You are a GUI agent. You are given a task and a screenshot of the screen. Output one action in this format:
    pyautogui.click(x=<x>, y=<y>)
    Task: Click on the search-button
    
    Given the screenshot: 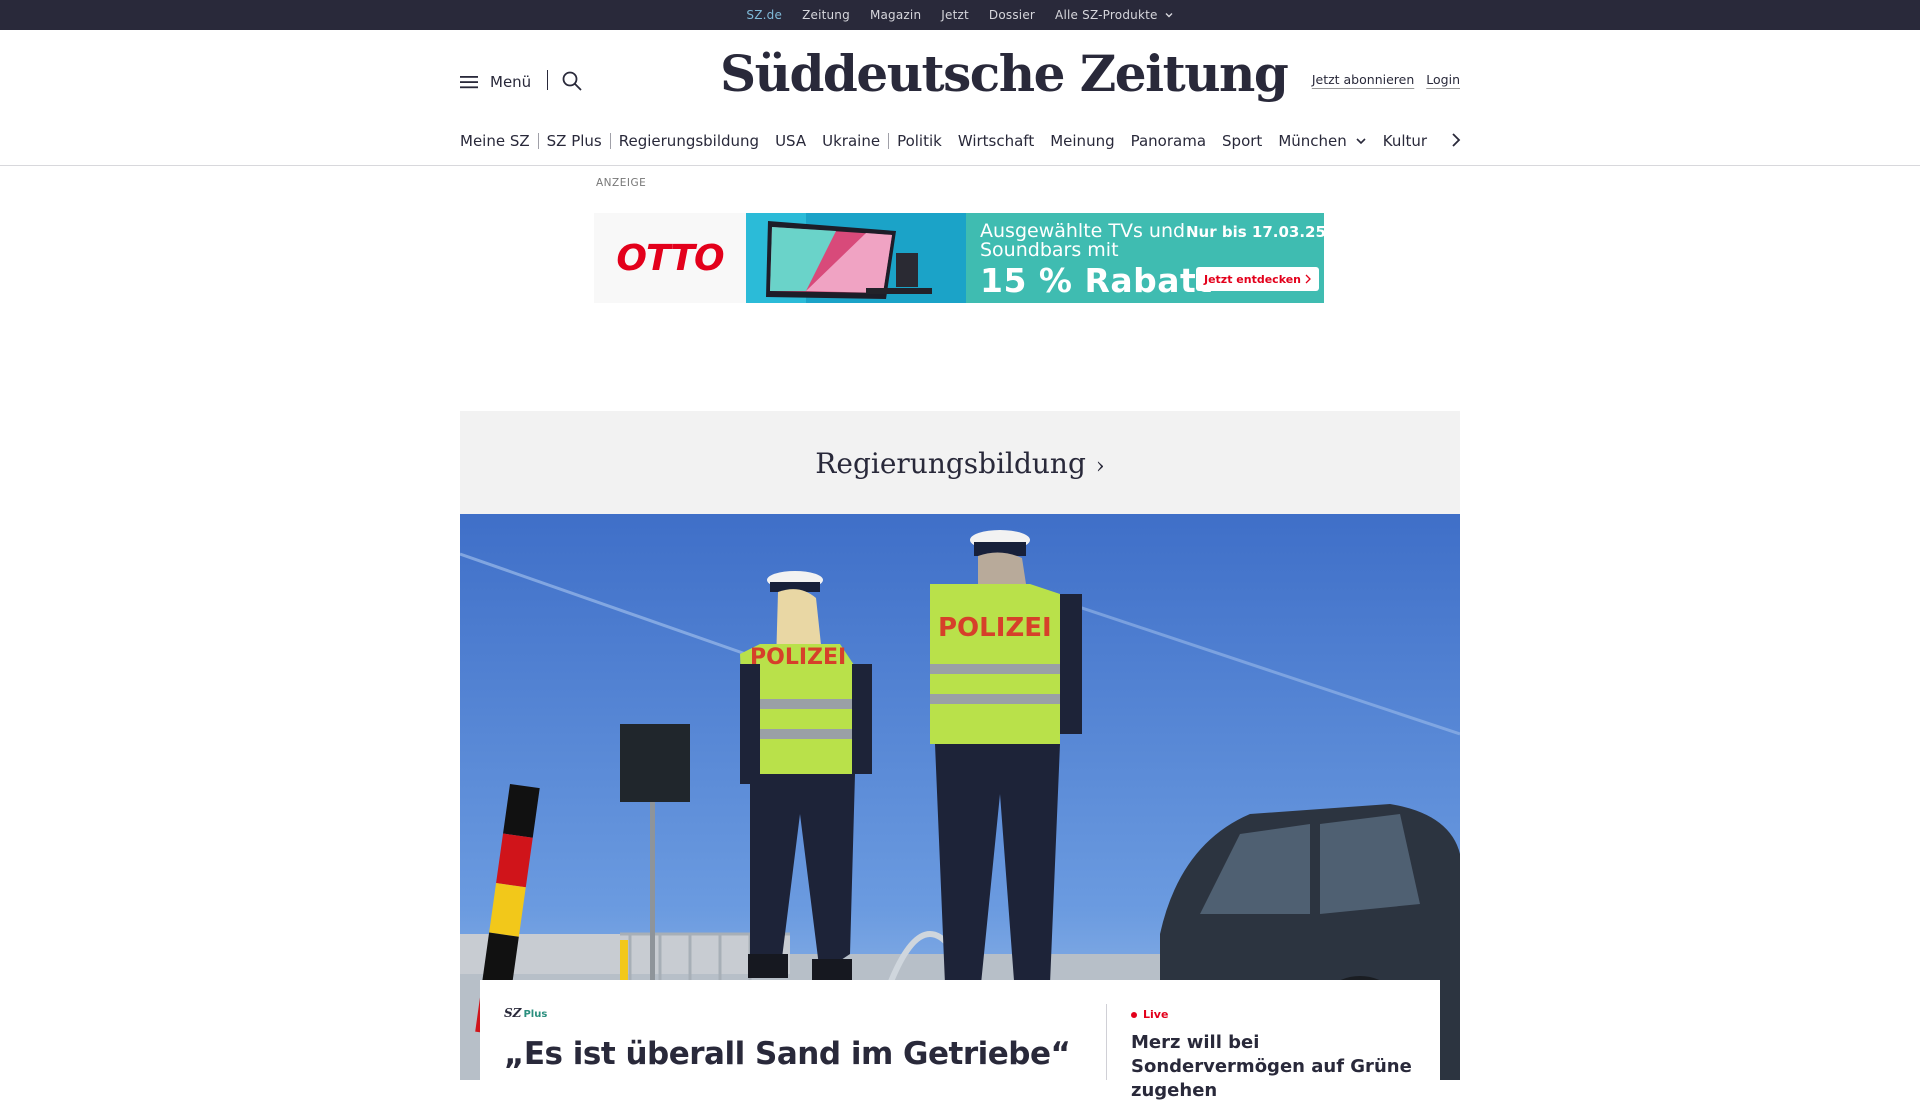 What is the action you would take?
    pyautogui.click(x=572, y=83)
    